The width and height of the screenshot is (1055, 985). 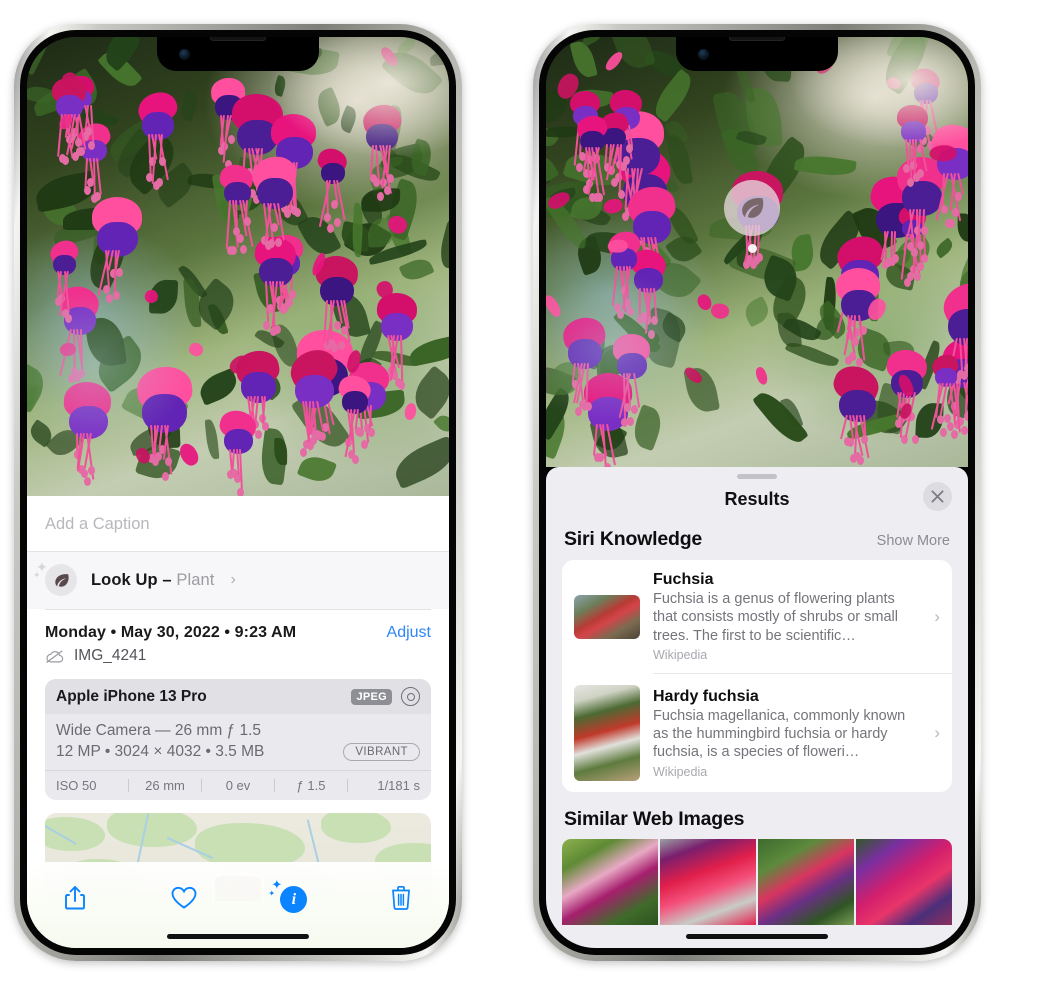 I want to click on fuchsia-thumbnail, so click(x=607, y=616).